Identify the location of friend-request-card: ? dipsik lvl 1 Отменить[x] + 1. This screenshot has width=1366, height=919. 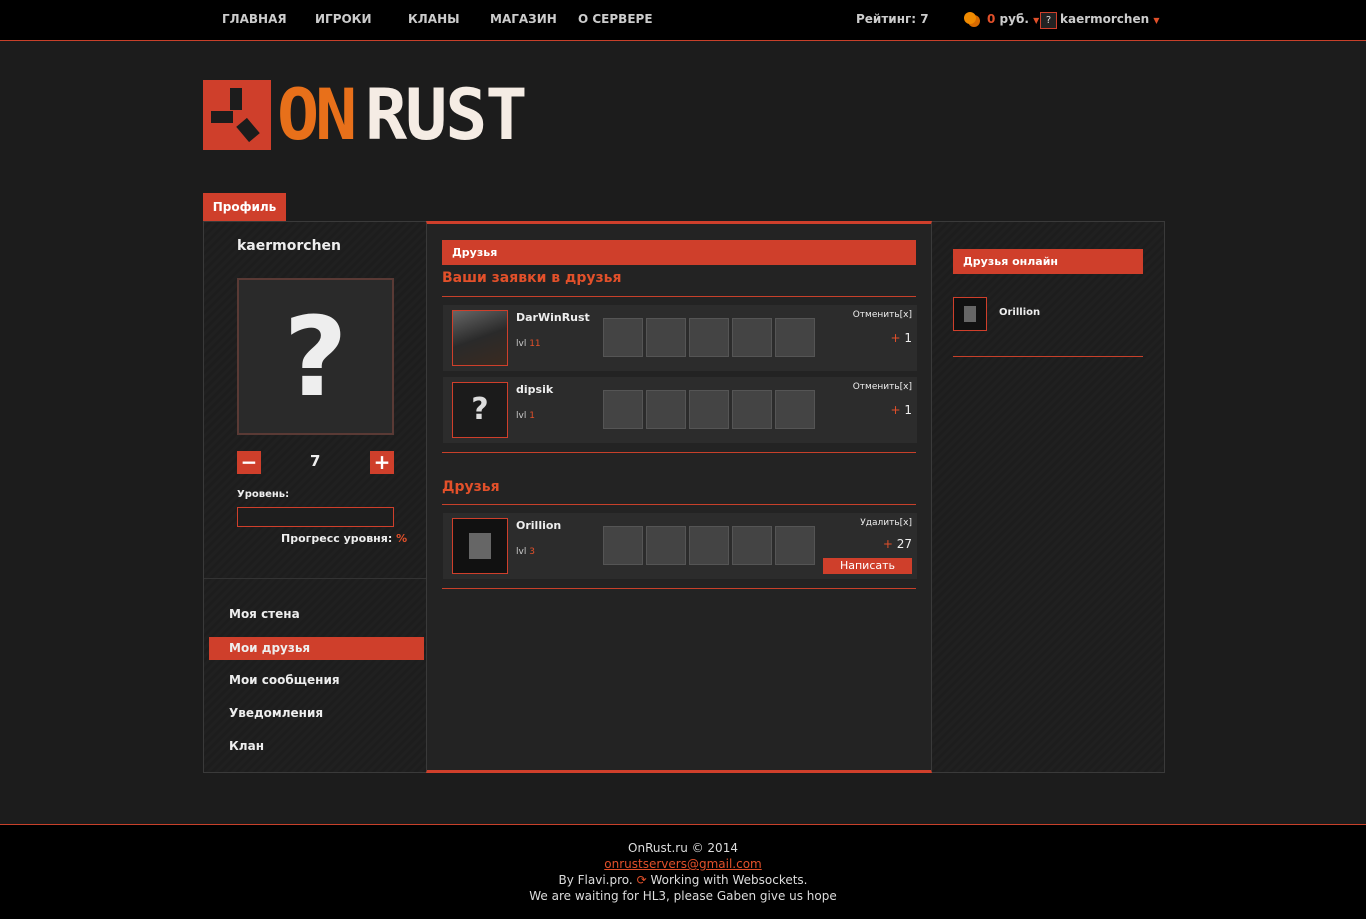
(680, 410).